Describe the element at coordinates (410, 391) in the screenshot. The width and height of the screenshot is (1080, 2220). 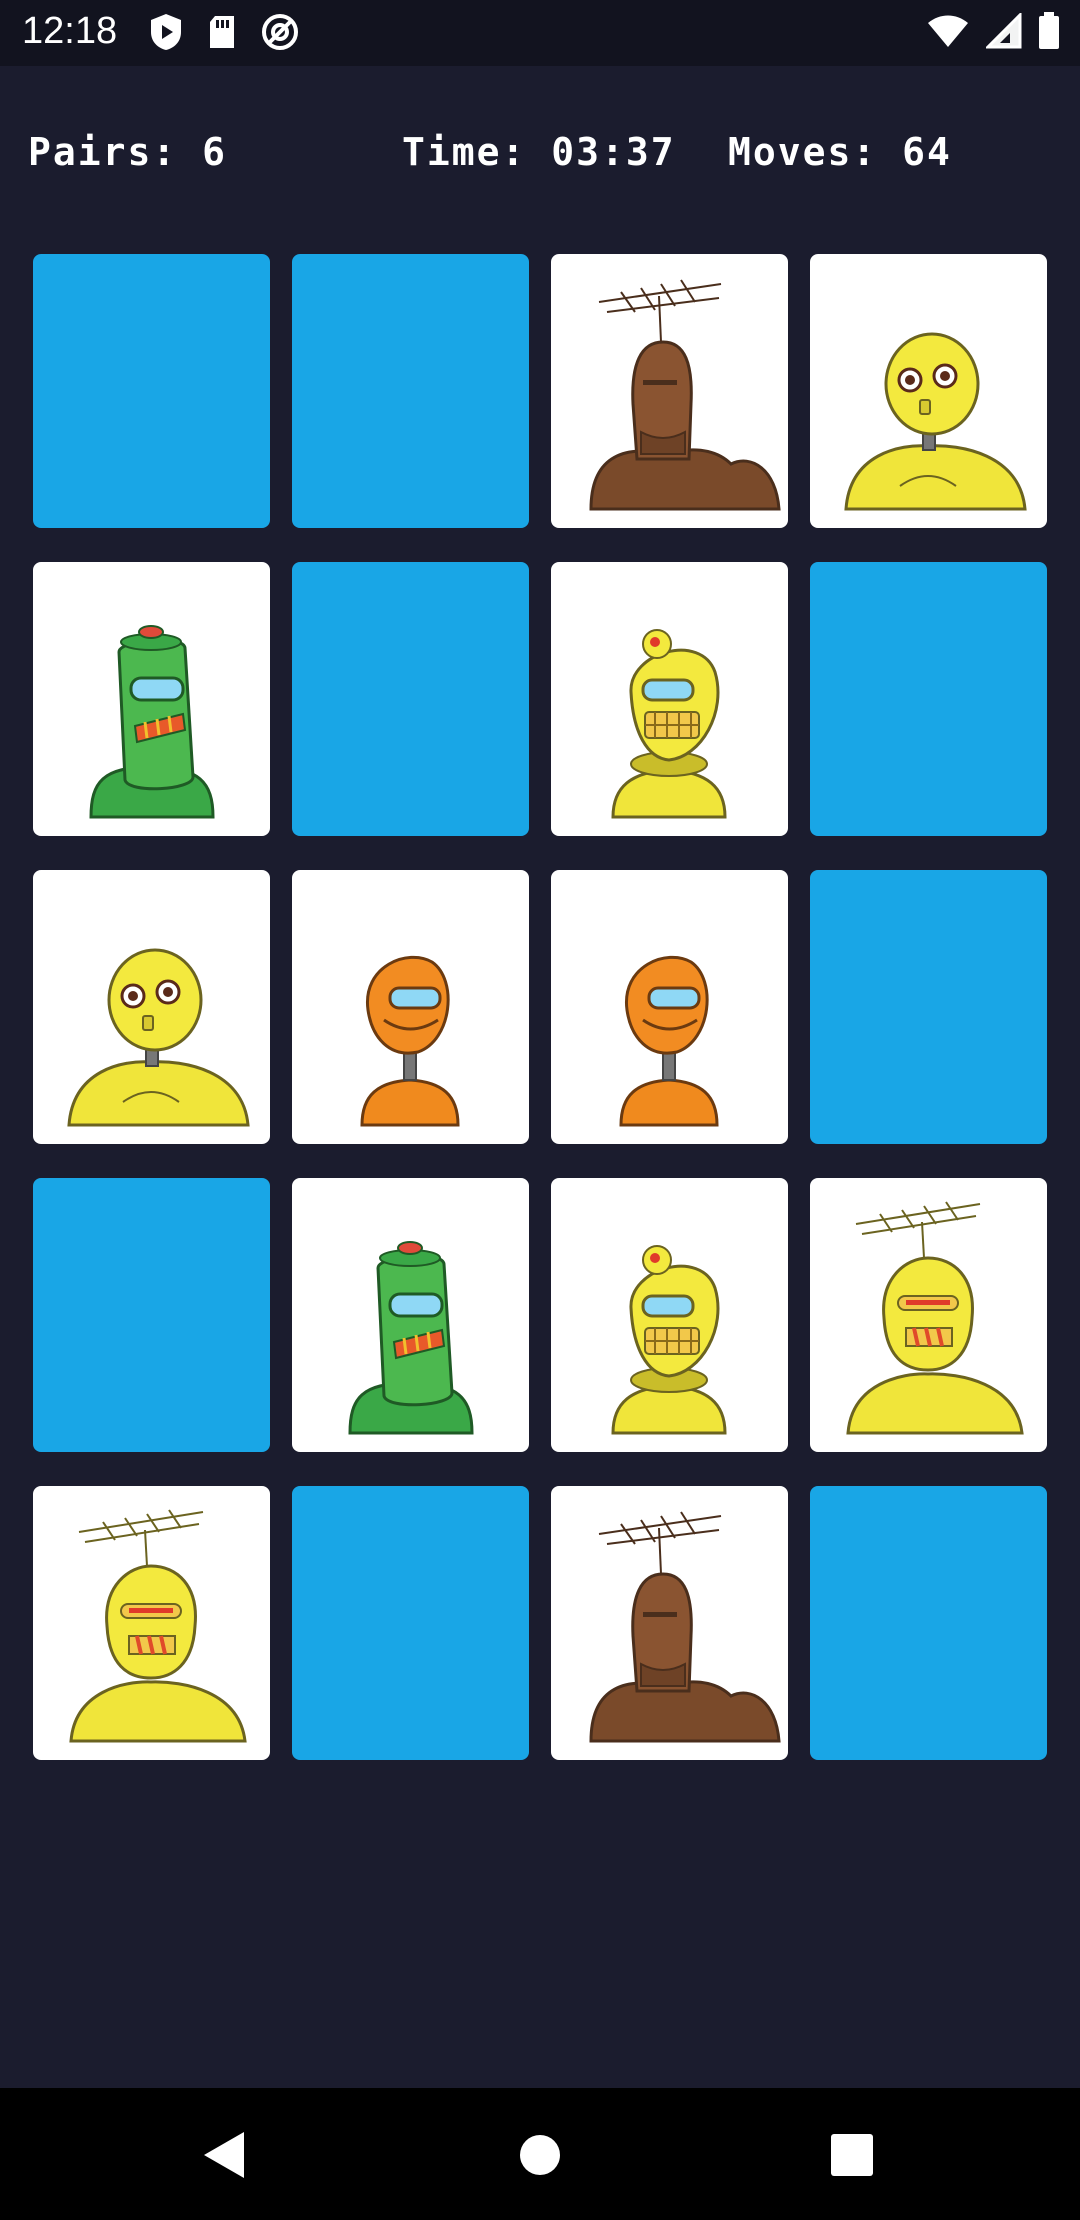
I see `card-hidden-r1-c2` at that location.